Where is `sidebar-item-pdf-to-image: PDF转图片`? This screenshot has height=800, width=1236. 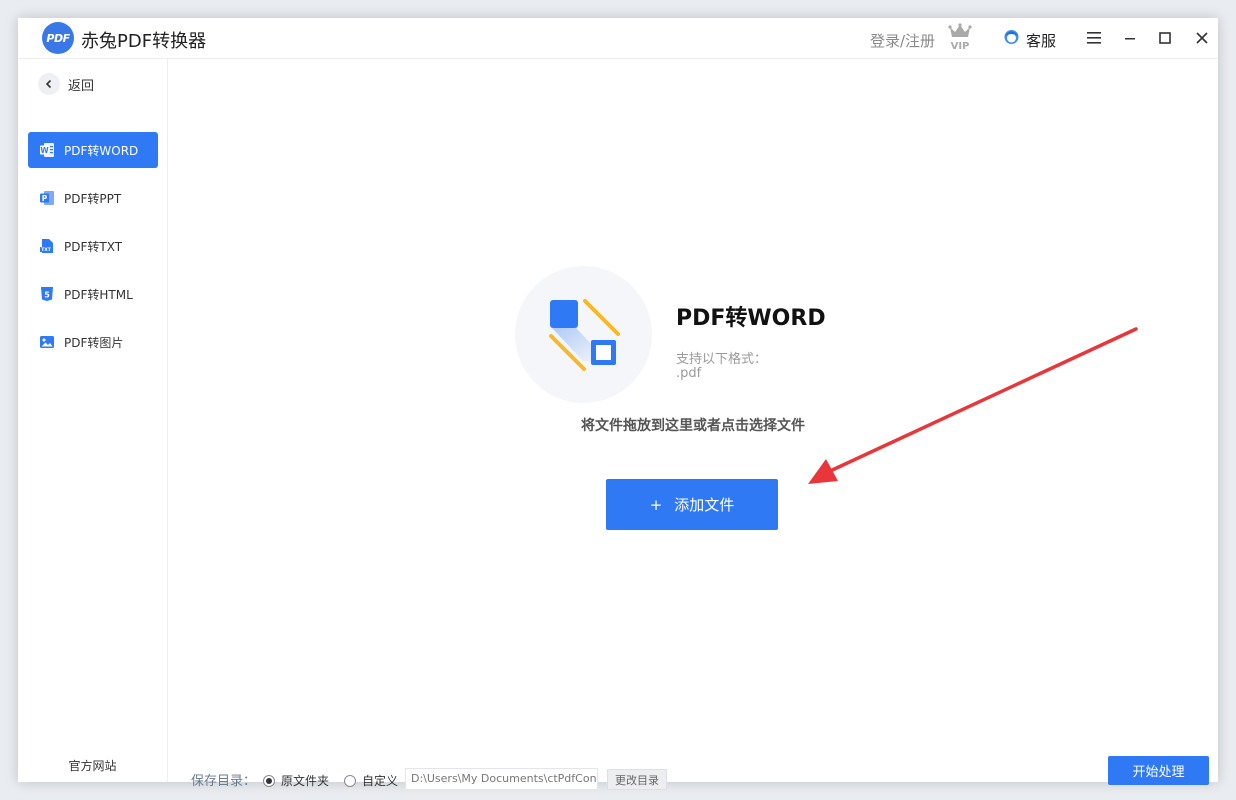
sidebar-item-pdf-to-image: PDF转图片 is located at coordinates (93, 342).